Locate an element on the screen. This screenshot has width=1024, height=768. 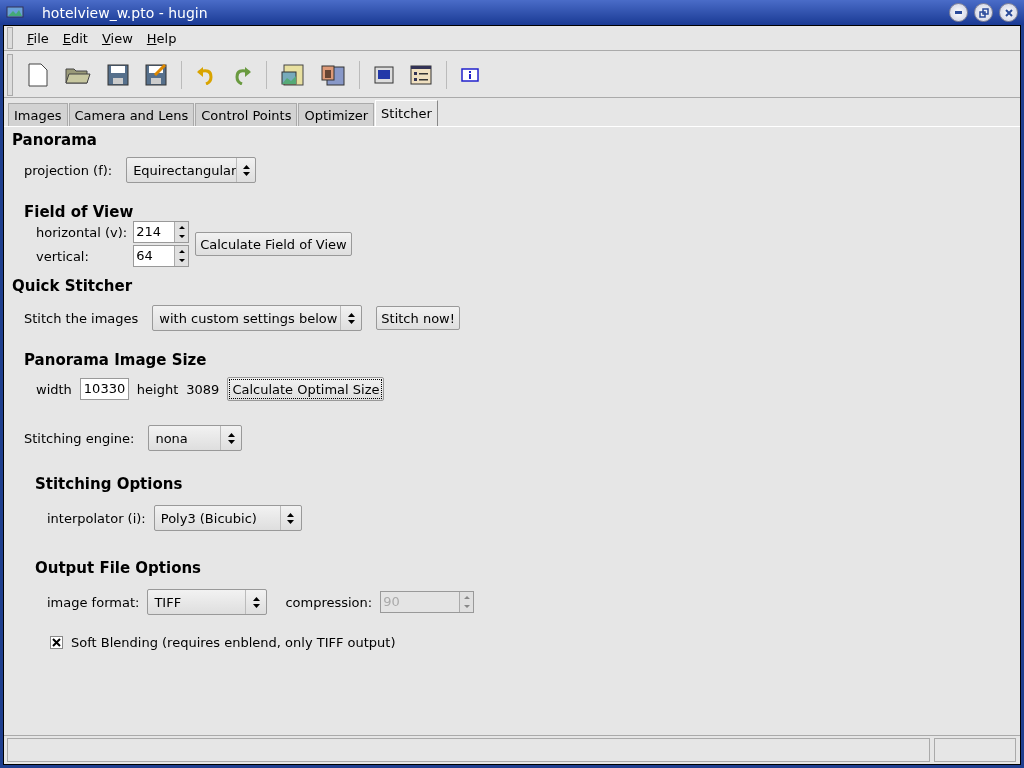
floppy-disk-pencil-icon is located at coordinates (156, 75).